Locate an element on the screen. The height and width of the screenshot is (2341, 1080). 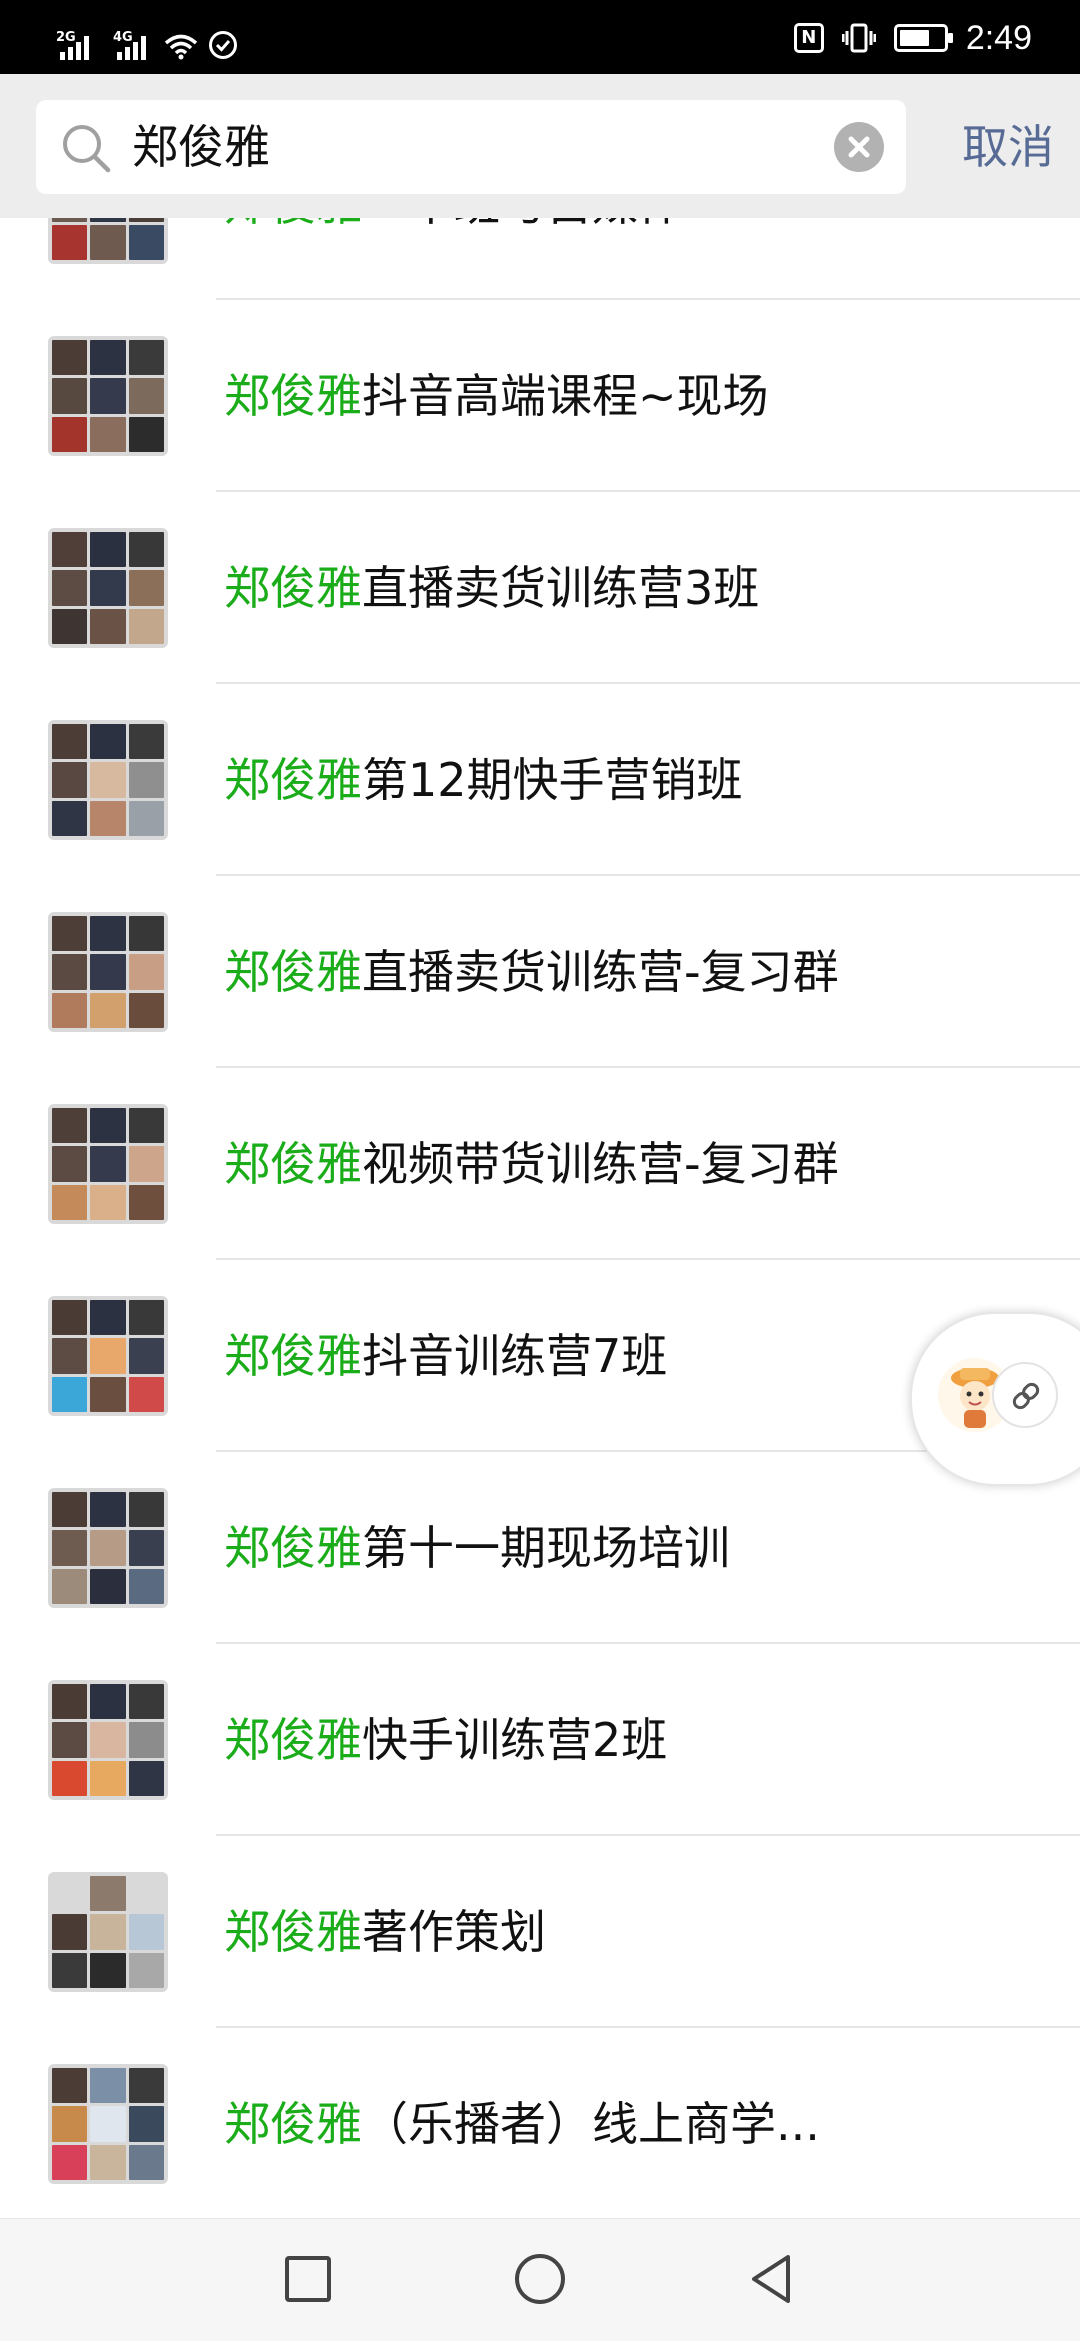
result-row: 郑俊雅视频带货训练营-复习群 is located at coordinates (540, 1164).